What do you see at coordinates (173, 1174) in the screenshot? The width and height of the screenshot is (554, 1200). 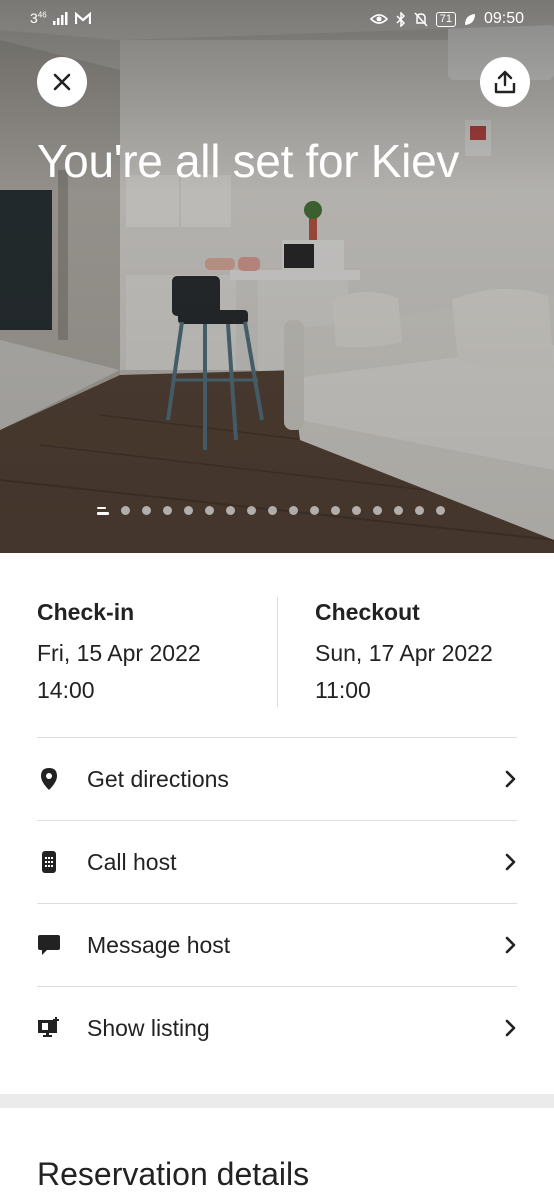 I see `reservation-details-heading: Reservation details` at bounding box center [173, 1174].